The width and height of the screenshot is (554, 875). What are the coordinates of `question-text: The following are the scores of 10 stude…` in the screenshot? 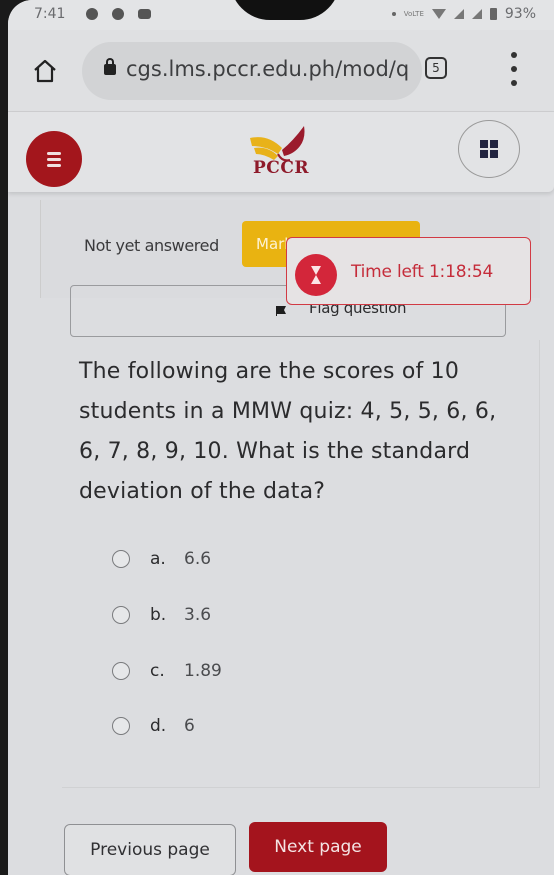 It's located at (288, 431).